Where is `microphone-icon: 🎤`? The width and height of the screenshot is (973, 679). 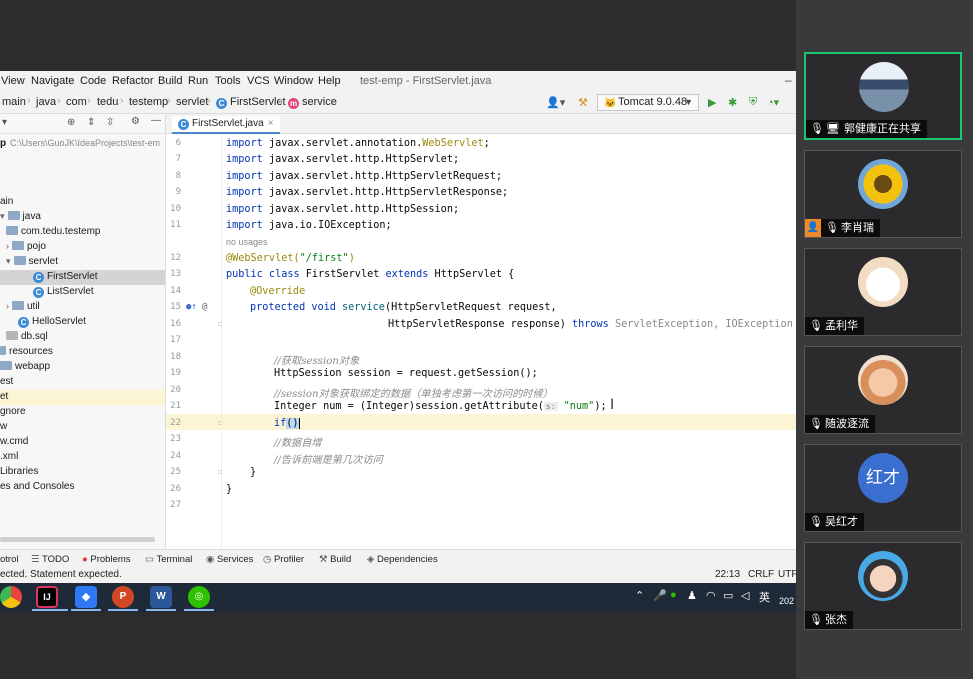 microphone-icon: 🎤 is located at coordinates (660, 595).